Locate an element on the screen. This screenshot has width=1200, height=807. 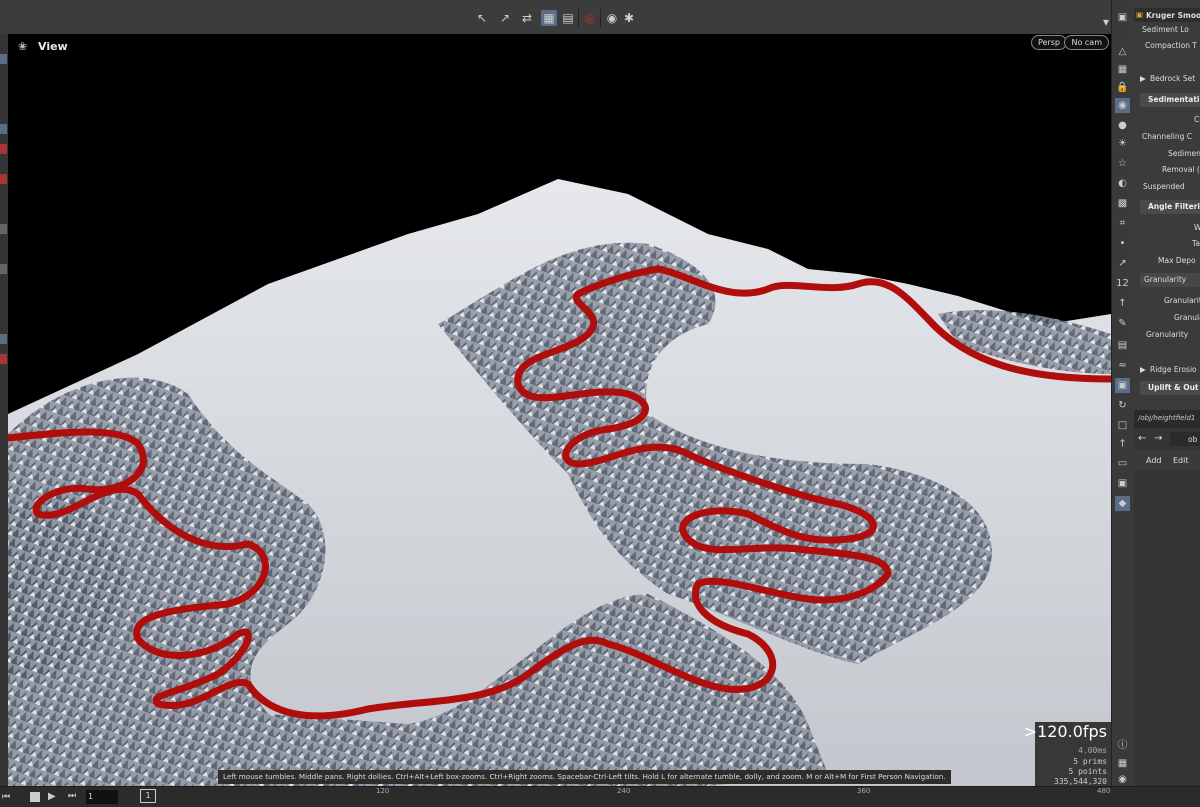
pin-icon: † is located at coordinates (1122, 443).